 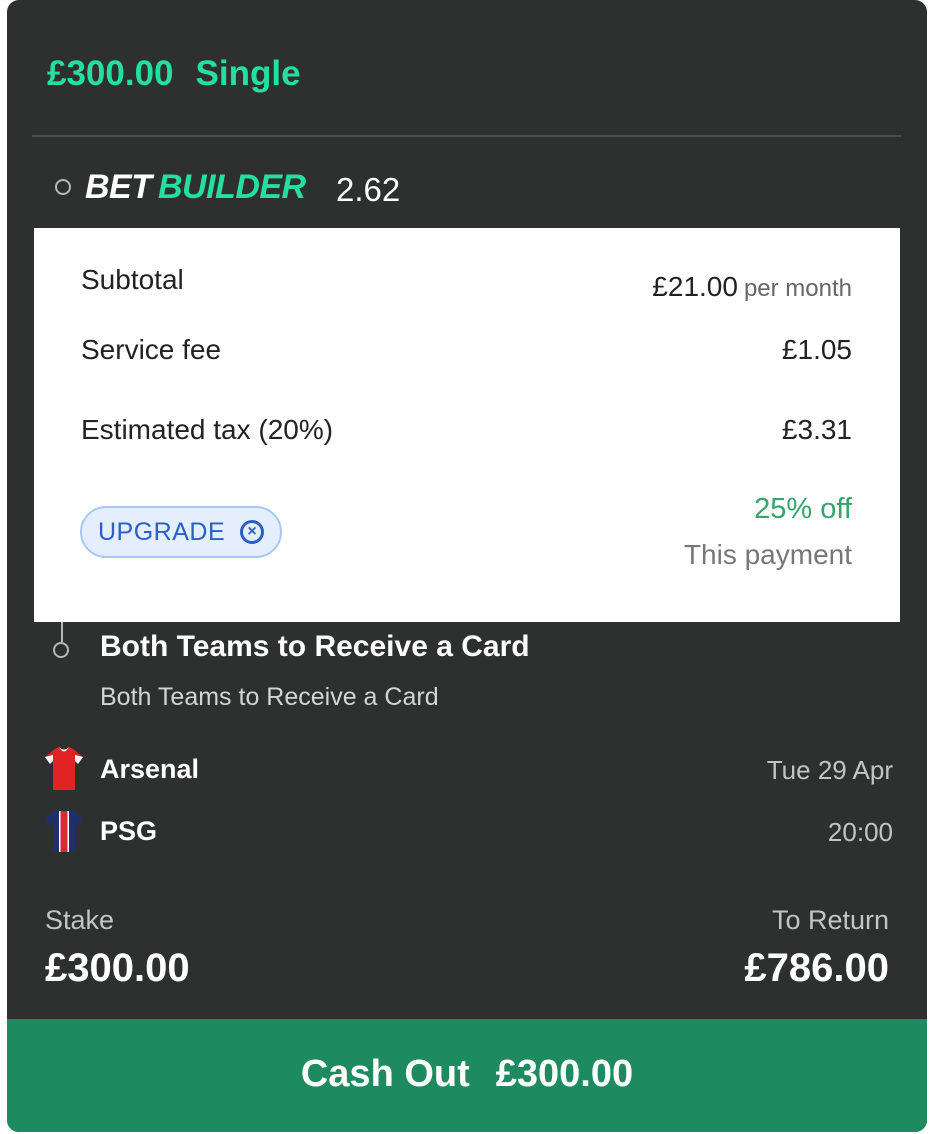 I want to click on away-team-row: PSG 20:00, so click(x=468, y=831).